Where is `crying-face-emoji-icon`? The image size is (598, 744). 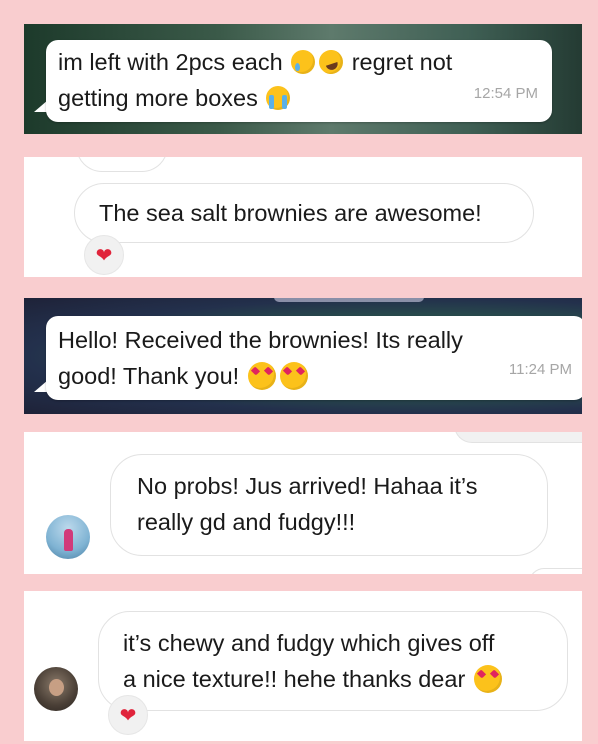
crying-face-emoji-icon is located at coordinates (303, 62).